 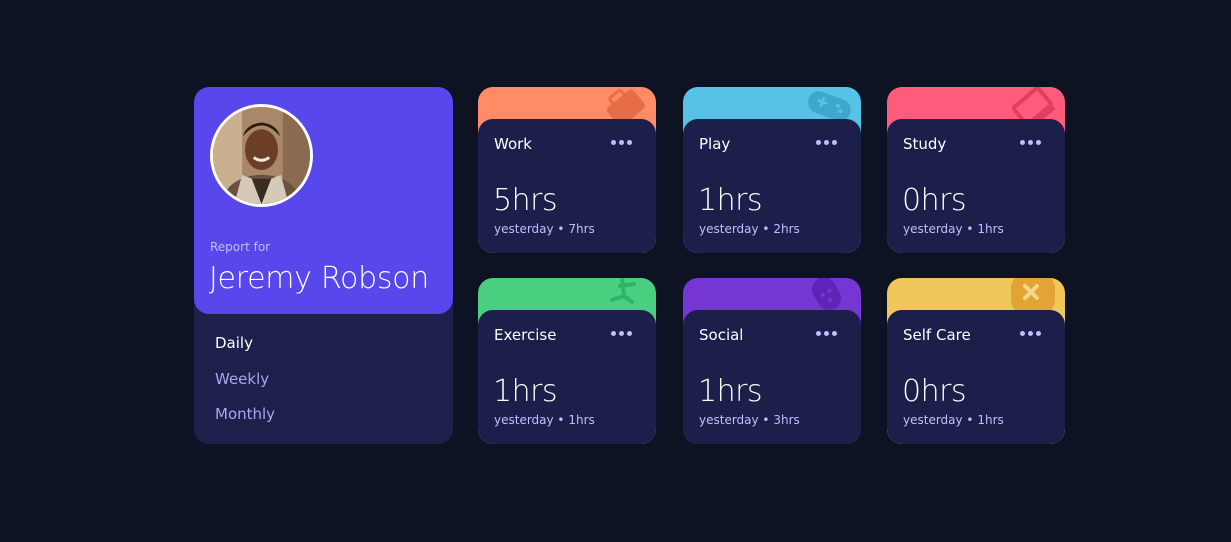 What do you see at coordinates (976, 377) in the screenshot?
I see `activity-card-body: Self Care 0hrs yesterday • 1hrs` at bounding box center [976, 377].